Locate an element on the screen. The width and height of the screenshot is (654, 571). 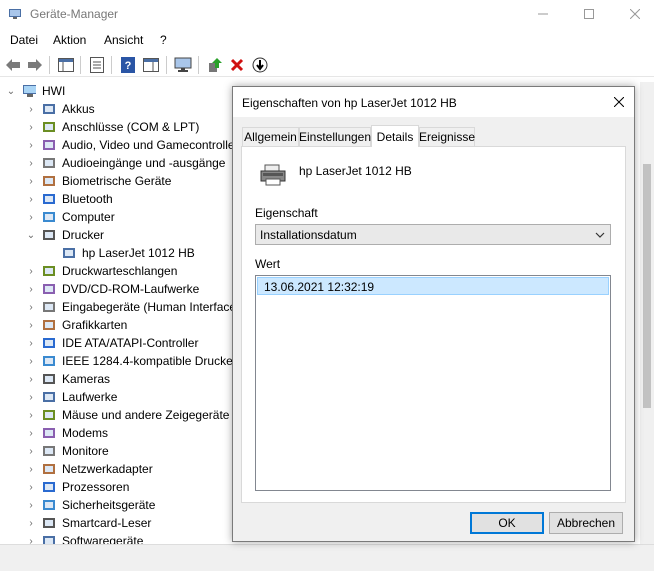
tree-category-item: › Biometrische Geräte is located at coordinates (98, 181).